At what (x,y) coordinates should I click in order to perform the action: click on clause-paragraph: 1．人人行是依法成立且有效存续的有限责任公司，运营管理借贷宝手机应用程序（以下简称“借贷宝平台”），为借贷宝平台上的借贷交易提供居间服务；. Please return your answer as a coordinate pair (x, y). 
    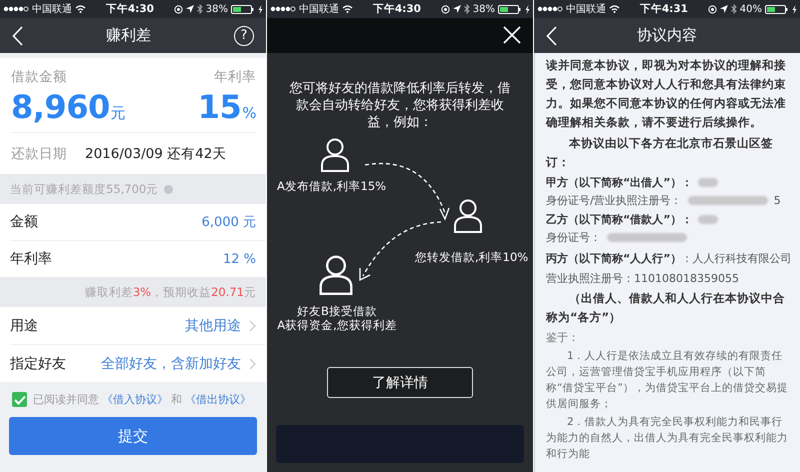
    Looking at the image, I should click on (667, 380).